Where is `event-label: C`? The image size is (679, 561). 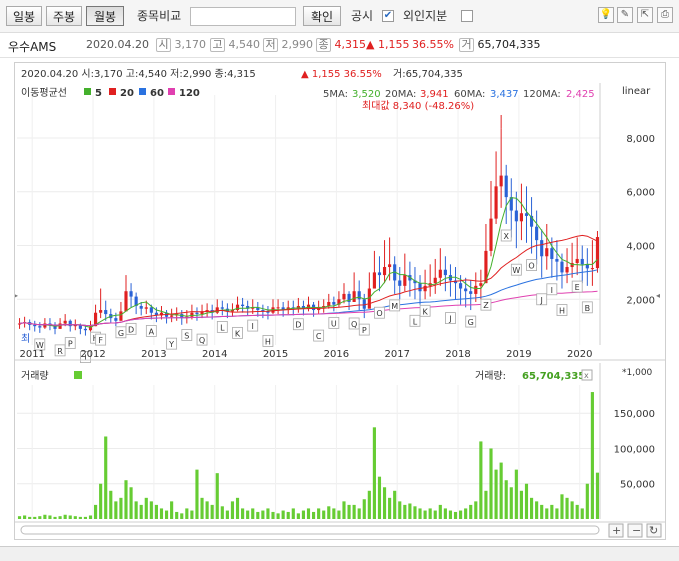
event-label: C is located at coordinates (319, 336).